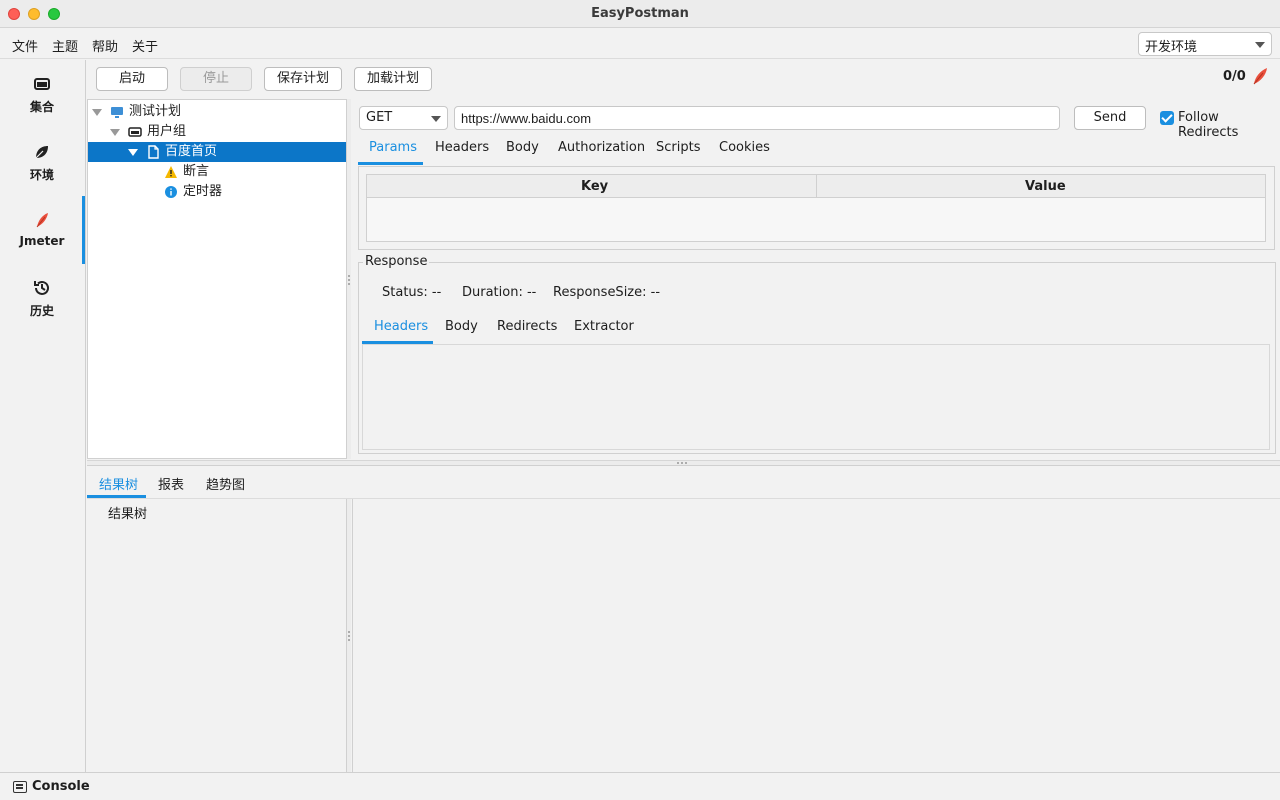  Describe the element at coordinates (1234, 76) in the screenshot. I see `run-counter: 0/0` at that location.